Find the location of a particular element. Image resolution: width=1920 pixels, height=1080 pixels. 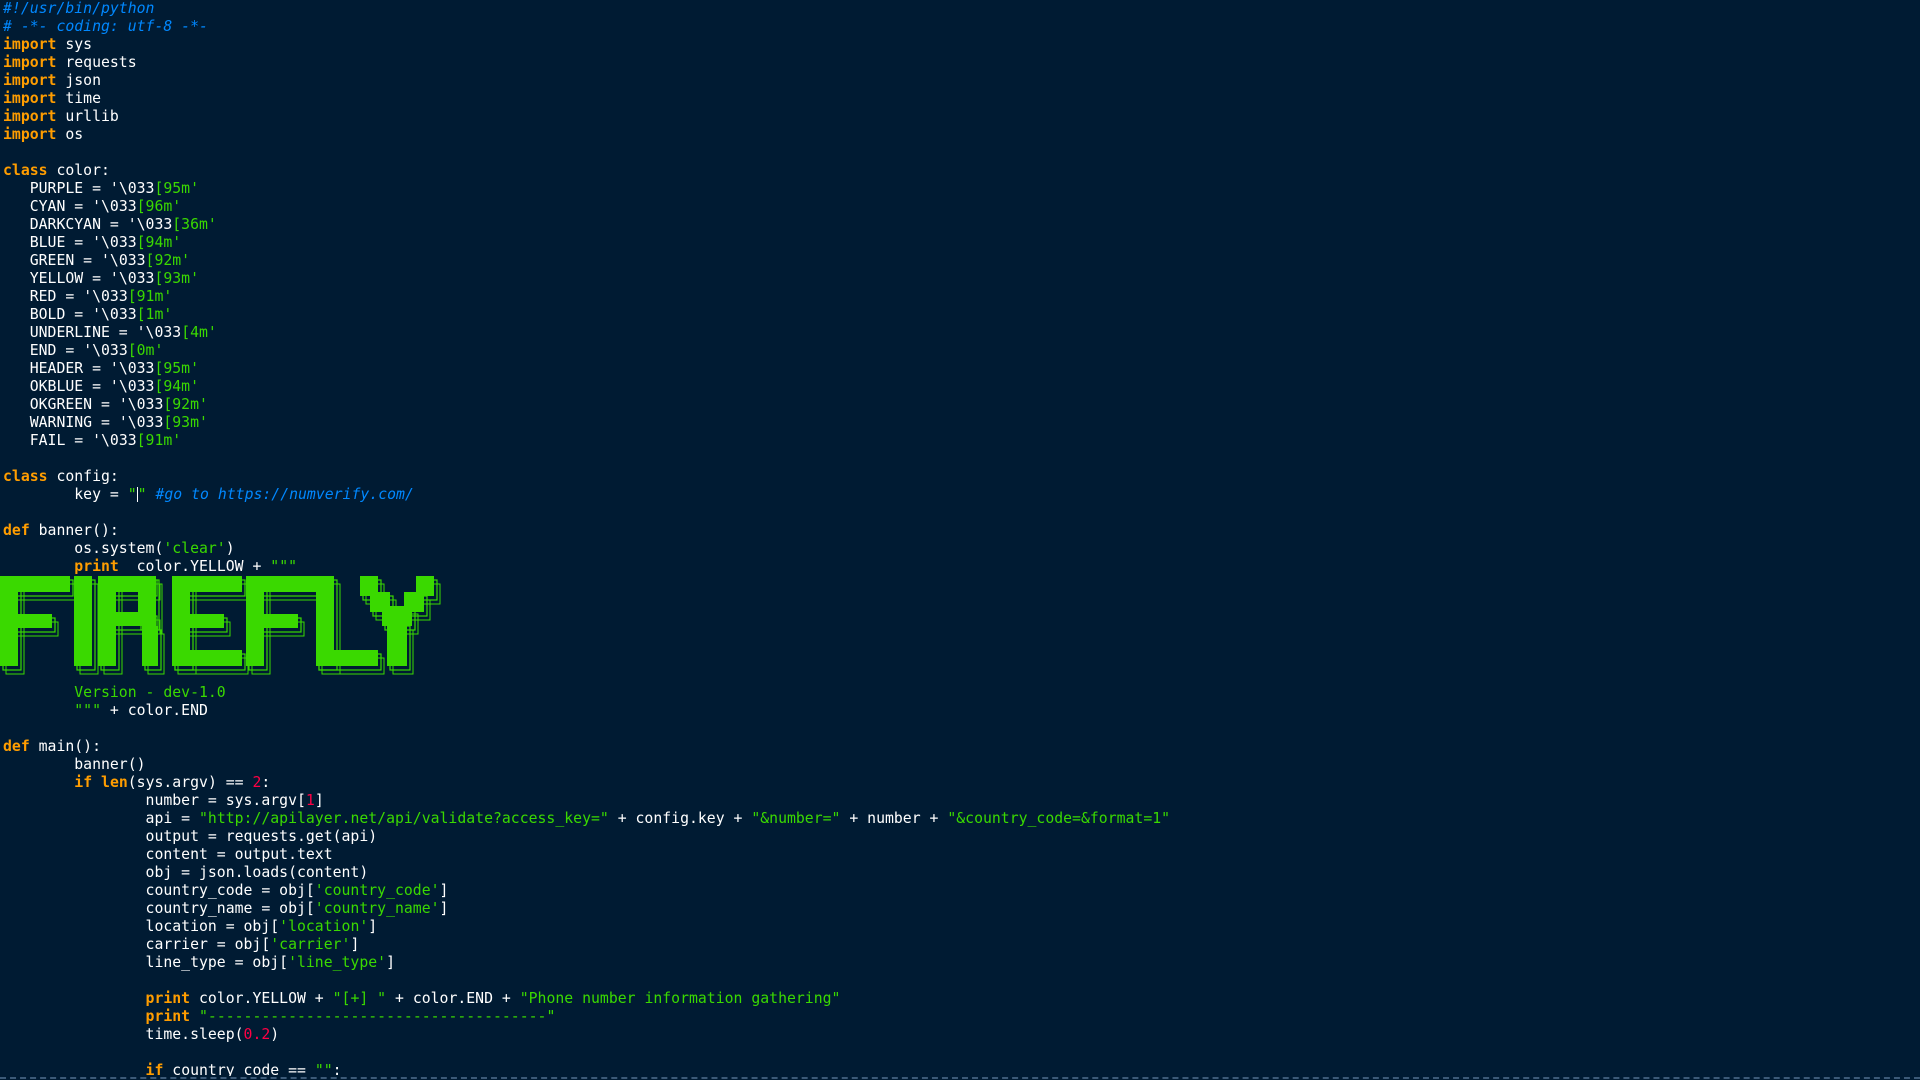

code-token: [4m' is located at coordinates (199, 332).